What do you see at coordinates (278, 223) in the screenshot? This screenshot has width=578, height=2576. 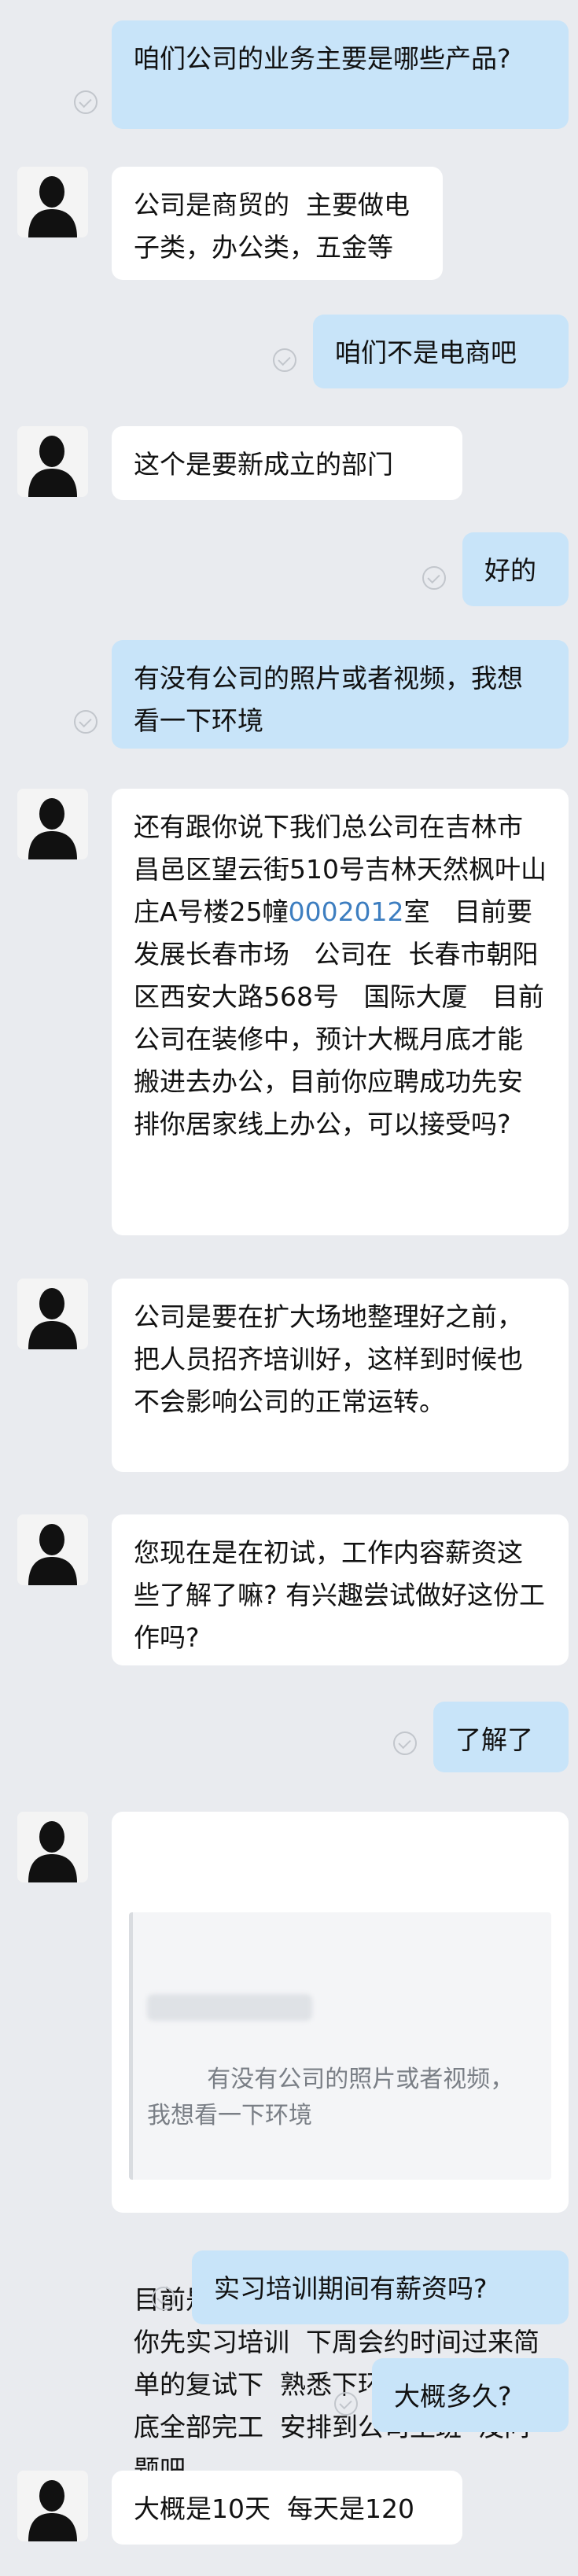 I see `incoming-message-bubble: 公司是商贸的 主要做电子类，办公类，五金等` at bounding box center [278, 223].